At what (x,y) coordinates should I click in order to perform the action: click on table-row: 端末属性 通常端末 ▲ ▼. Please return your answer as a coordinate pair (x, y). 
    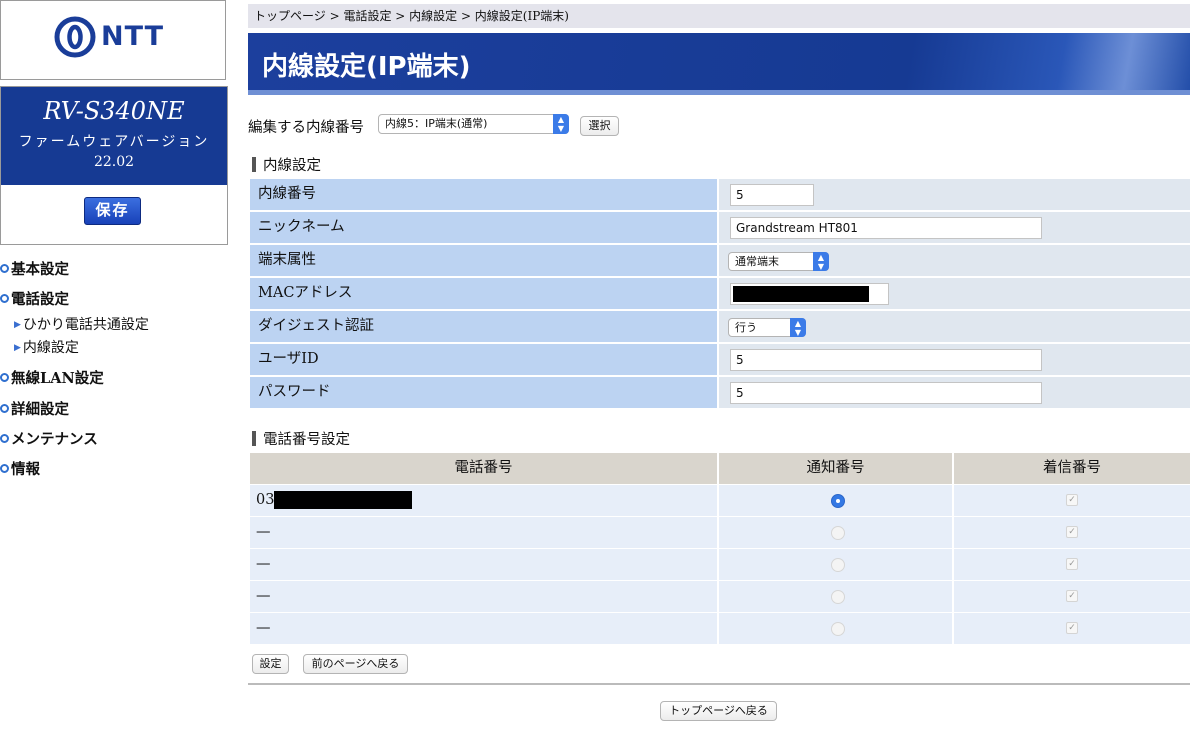
    Looking at the image, I should click on (719, 260).